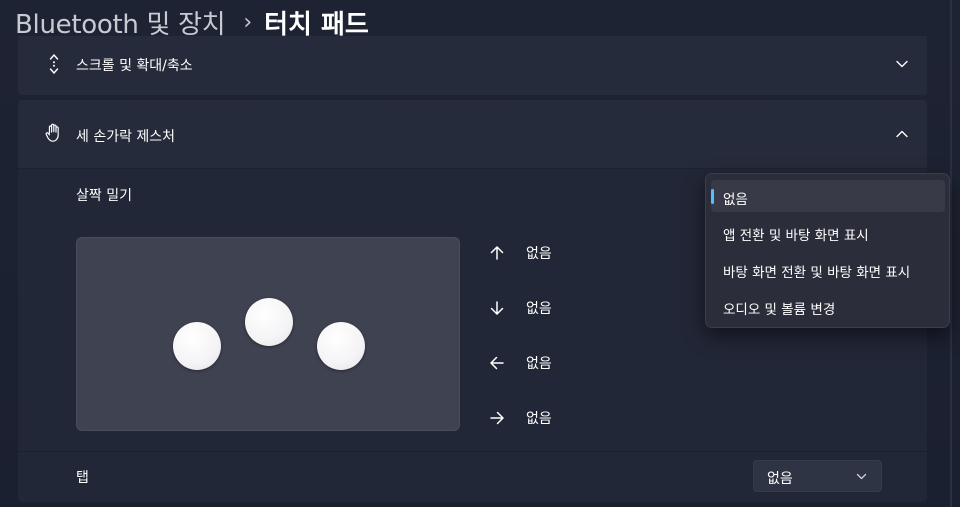 Image resolution: width=960 pixels, height=507 pixels. What do you see at coordinates (120, 22) in the screenshot?
I see `breadcrumb-parent-link: Bluetooth 및 장치` at bounding box center [120, 22].